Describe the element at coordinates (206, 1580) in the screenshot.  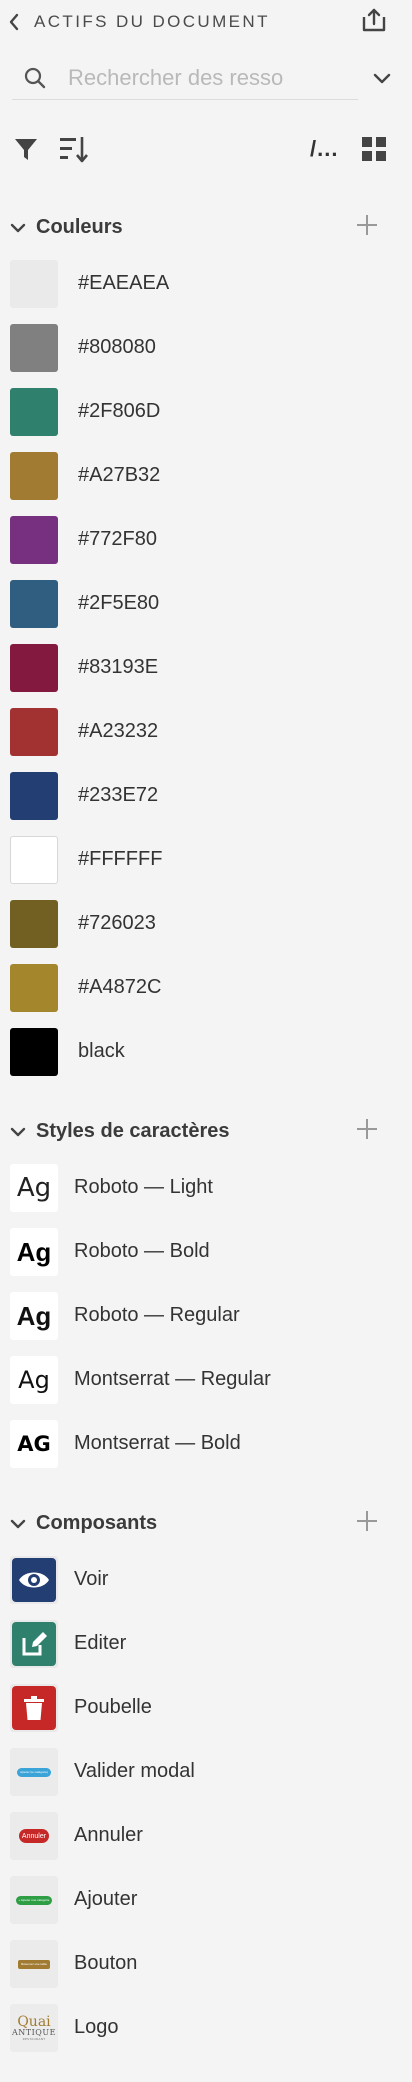
I see `component-item: Voir` at that location.